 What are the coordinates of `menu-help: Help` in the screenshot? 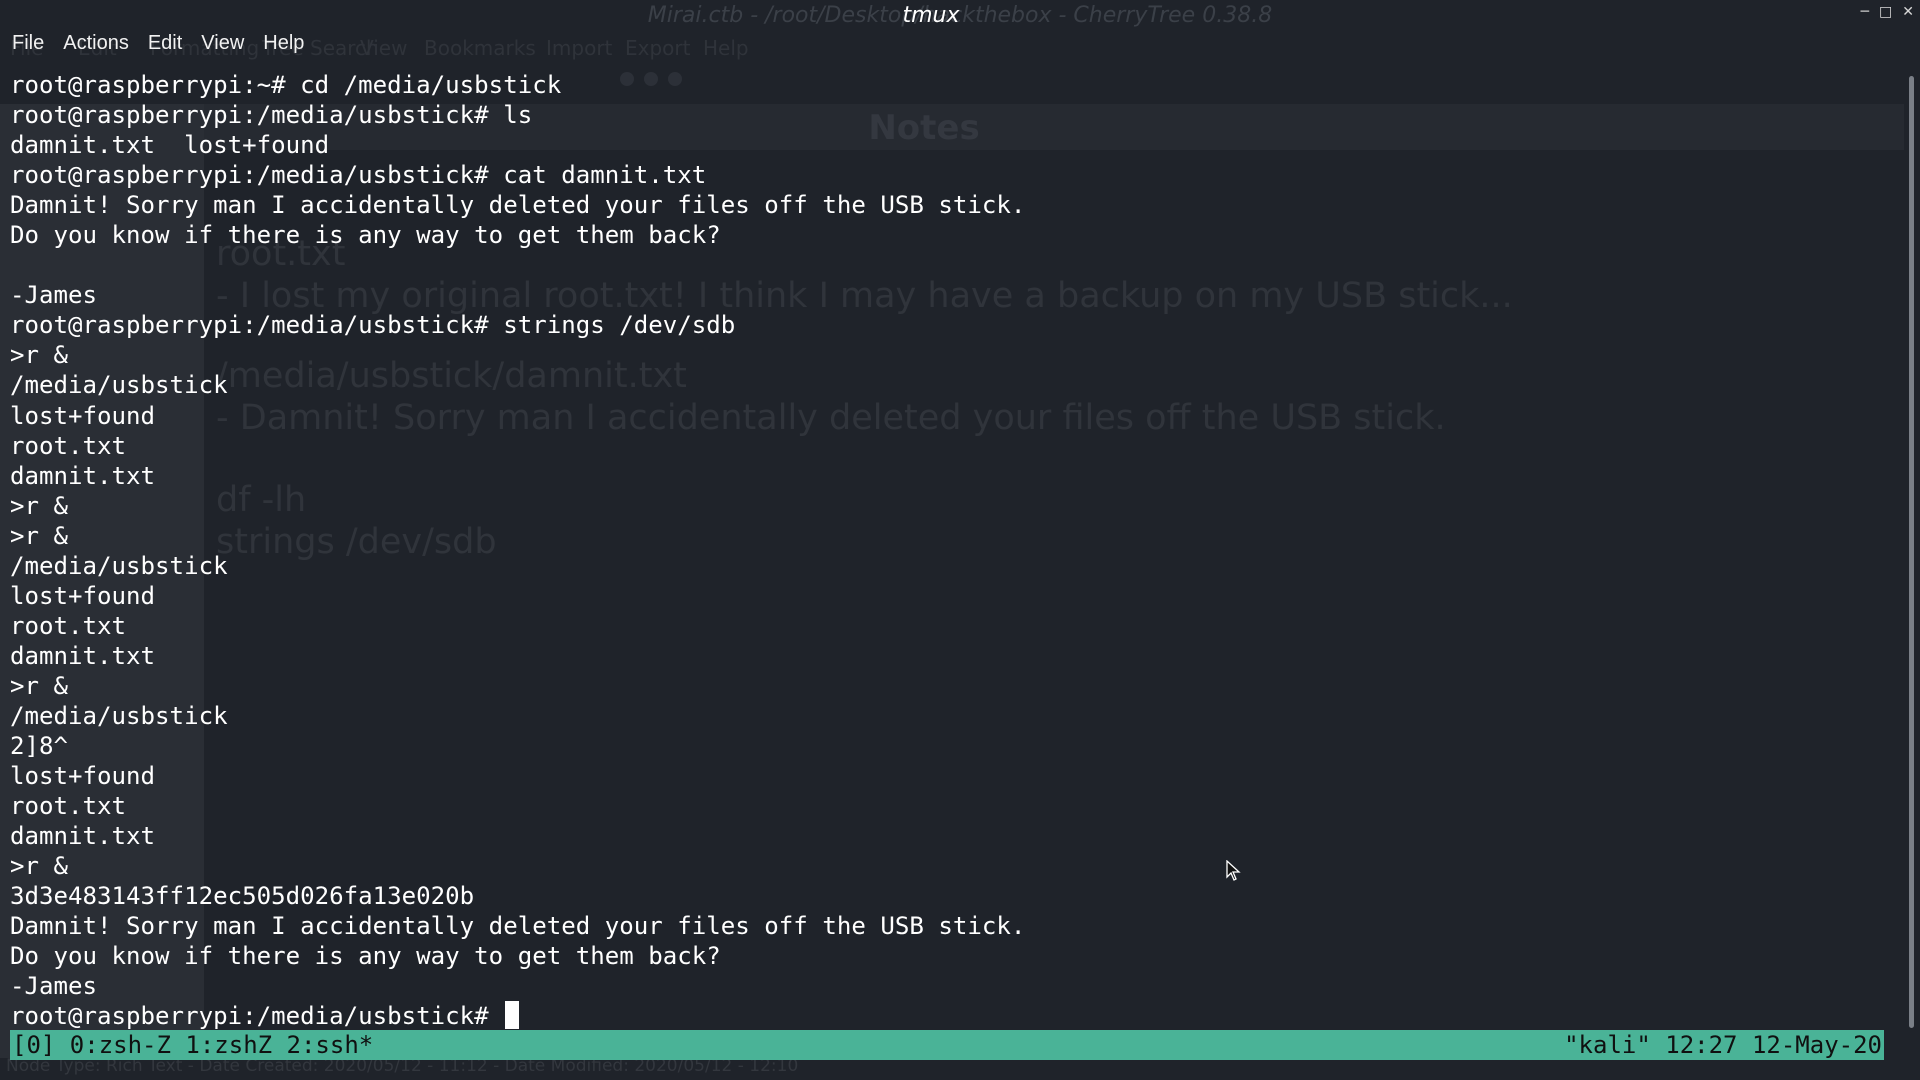 It's located at (293, 45).